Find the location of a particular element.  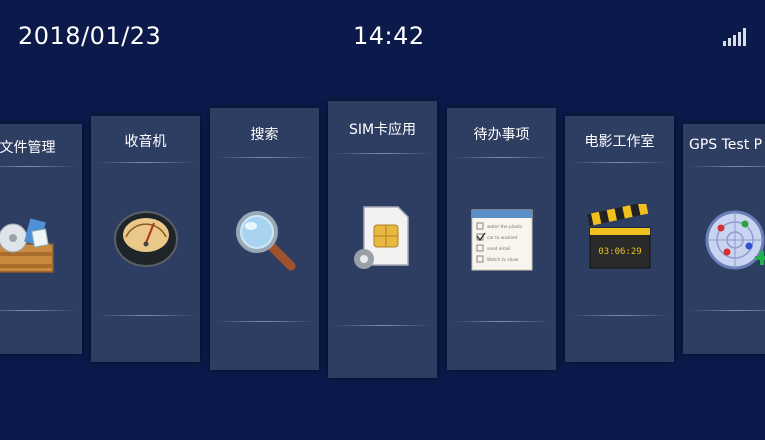

app-label: 待办事项 is located at coordinates (501, 135).